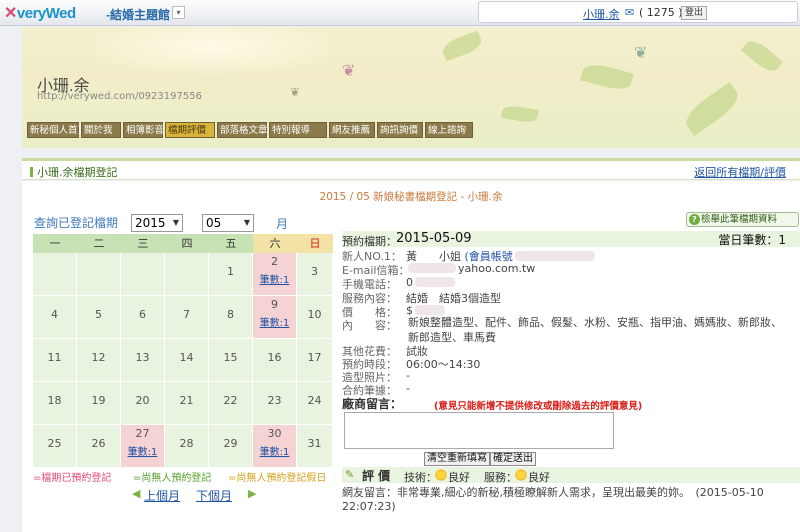 This screenshot has height=532, width=800. Describe the element at coordinates (40, 13) in the screenshot. I see `verywed-logo: ✕veryWed` at that location.